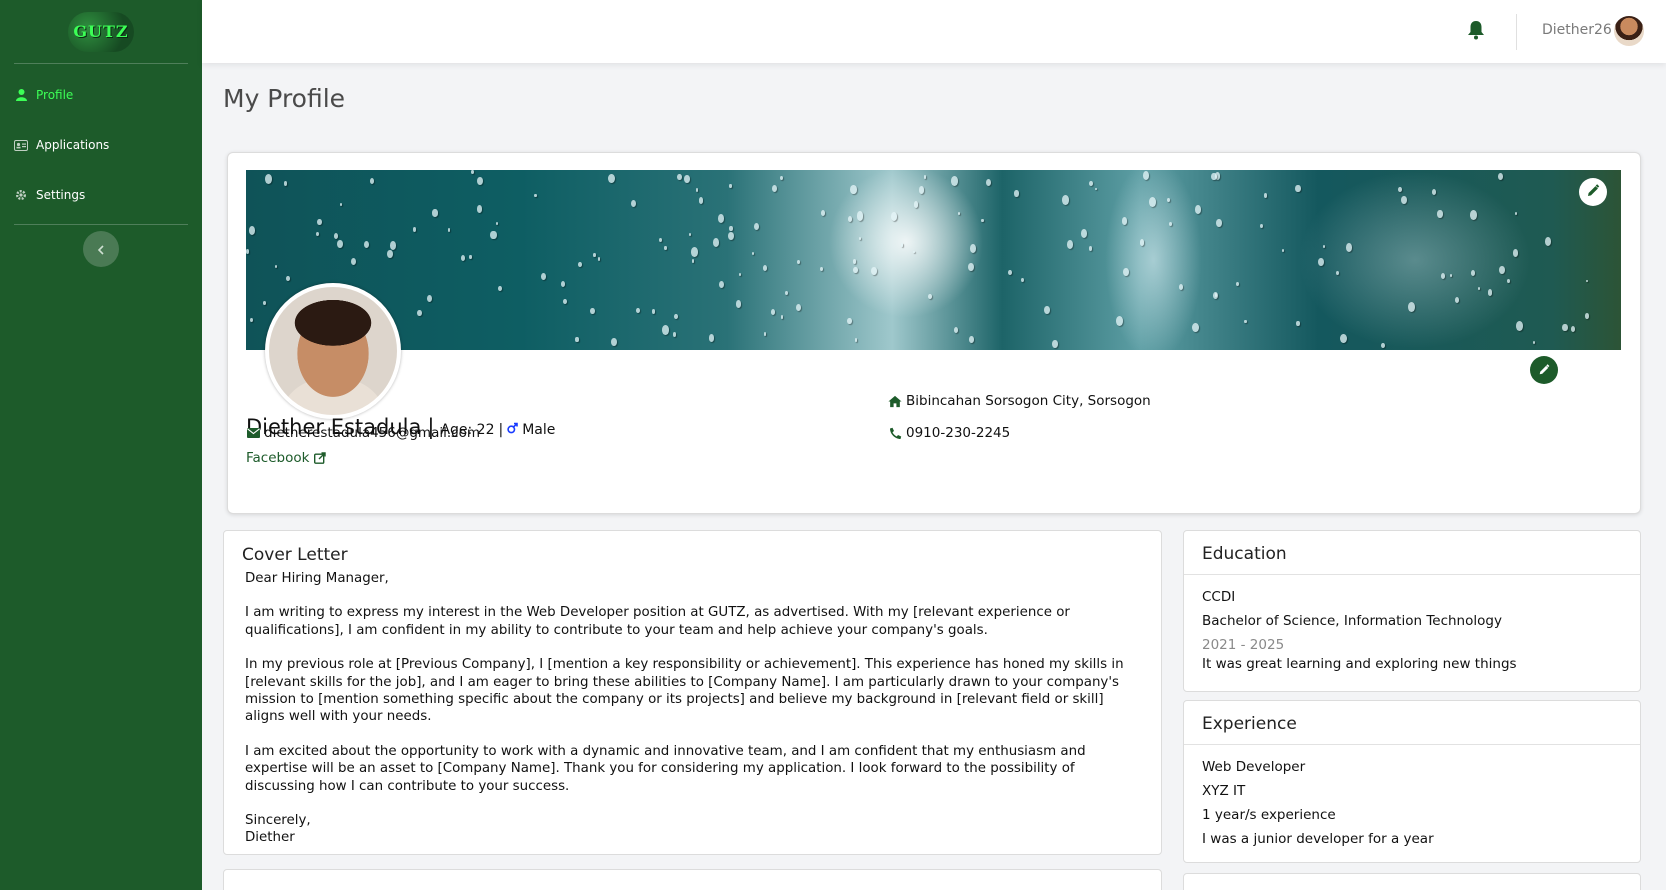  I want to click on facebook-link: Facebook, so click(277, 458).